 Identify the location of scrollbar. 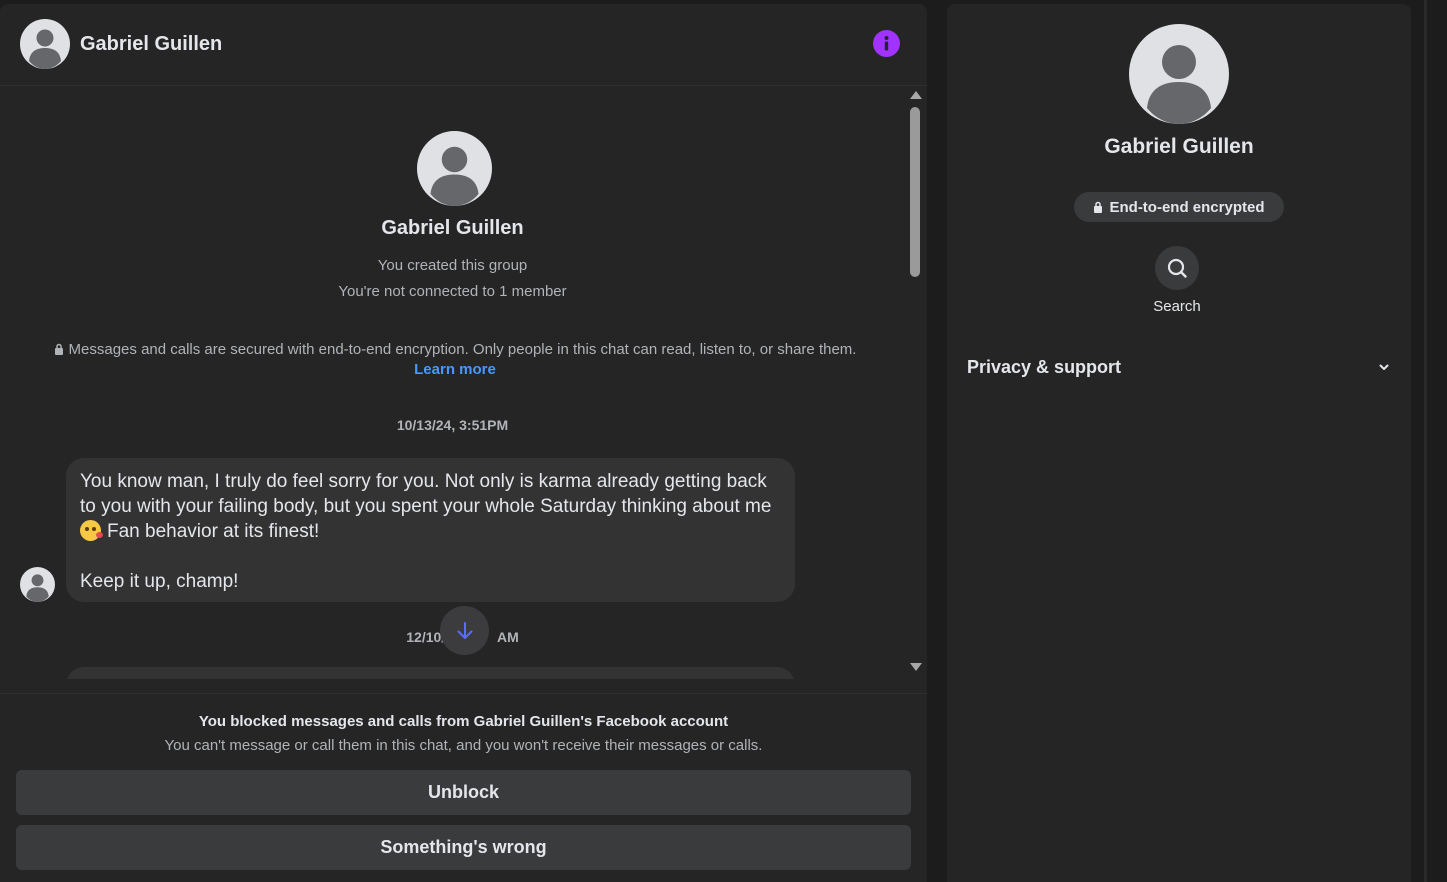
(915, 383).